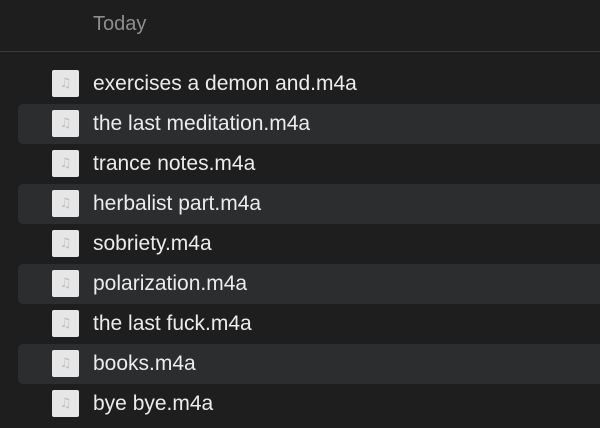  I want to click on file-name: polarization.m4a, so click(170, 283).